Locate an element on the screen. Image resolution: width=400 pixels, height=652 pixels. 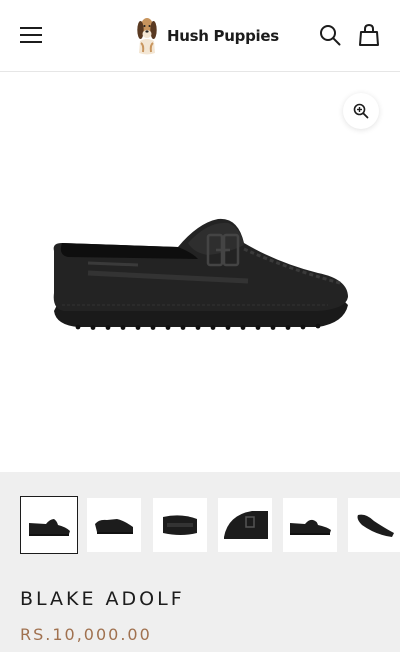
brand-logo: Hush Puppies is located at coordinates (206, 36).